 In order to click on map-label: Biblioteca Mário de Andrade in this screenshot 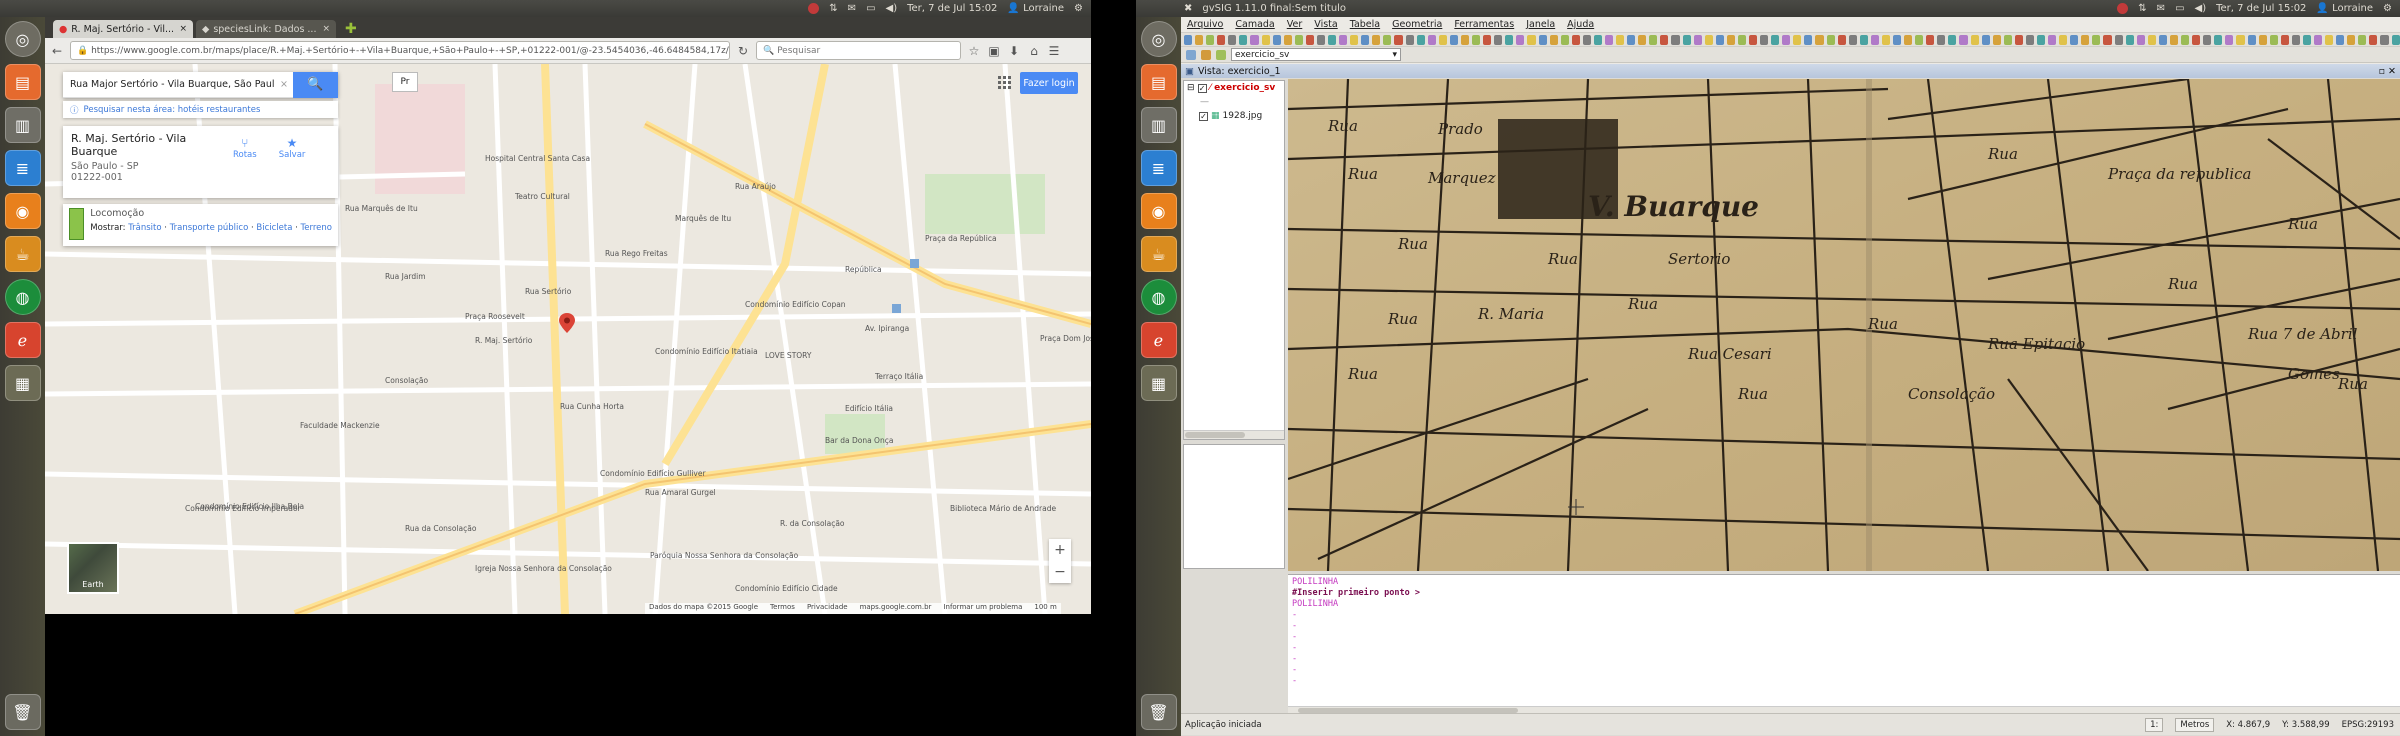, I will do `click(1003, 508)`.